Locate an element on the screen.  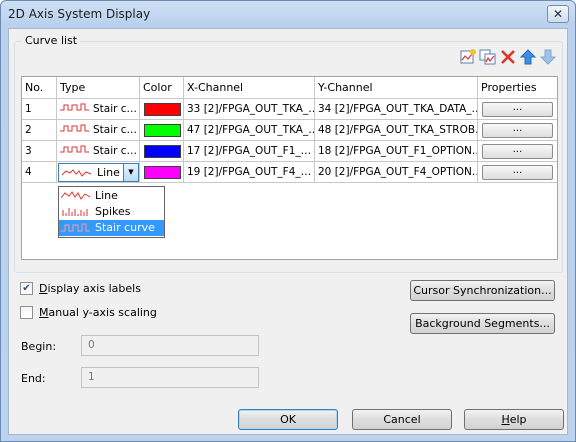
delete-curve-icon is located at coordinates (508, 57).